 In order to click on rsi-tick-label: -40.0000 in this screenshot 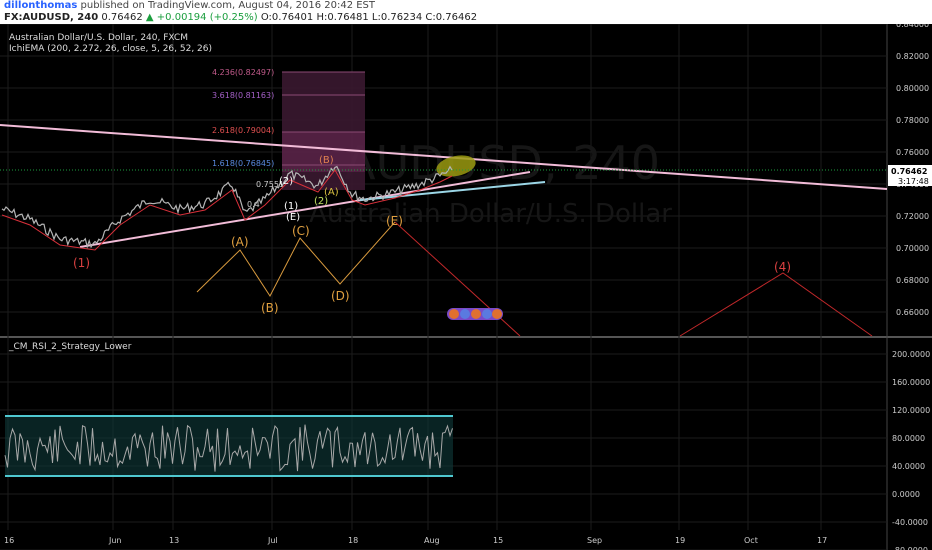, I will do `click(910, 522)`.